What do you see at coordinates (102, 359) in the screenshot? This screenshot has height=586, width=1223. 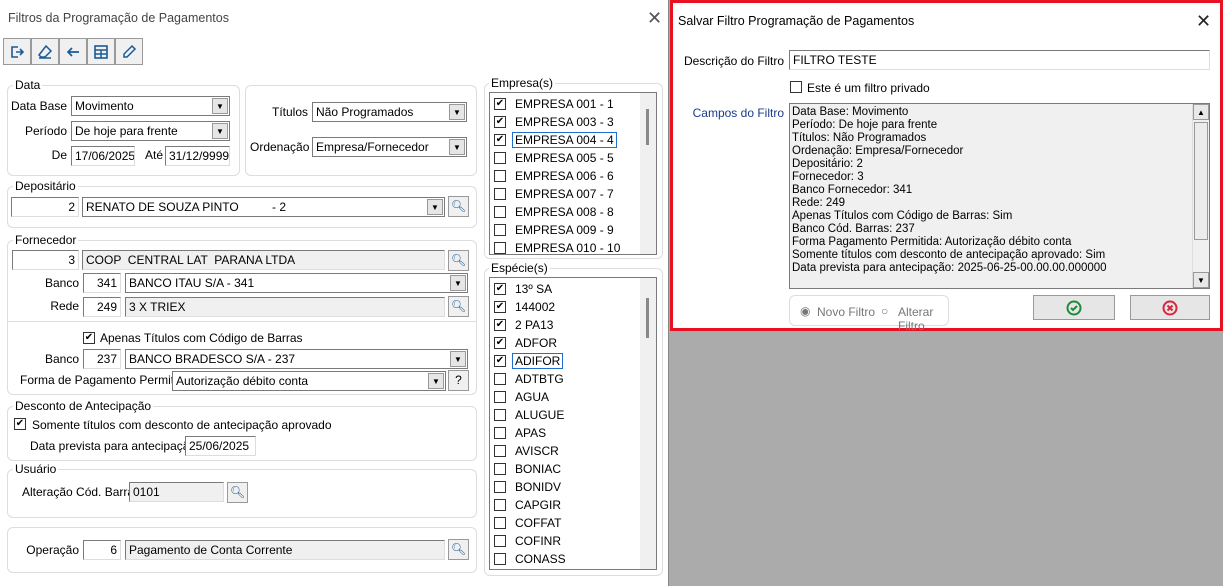 I see `banco2-code-input: 237` at bounding box center [102, 359].